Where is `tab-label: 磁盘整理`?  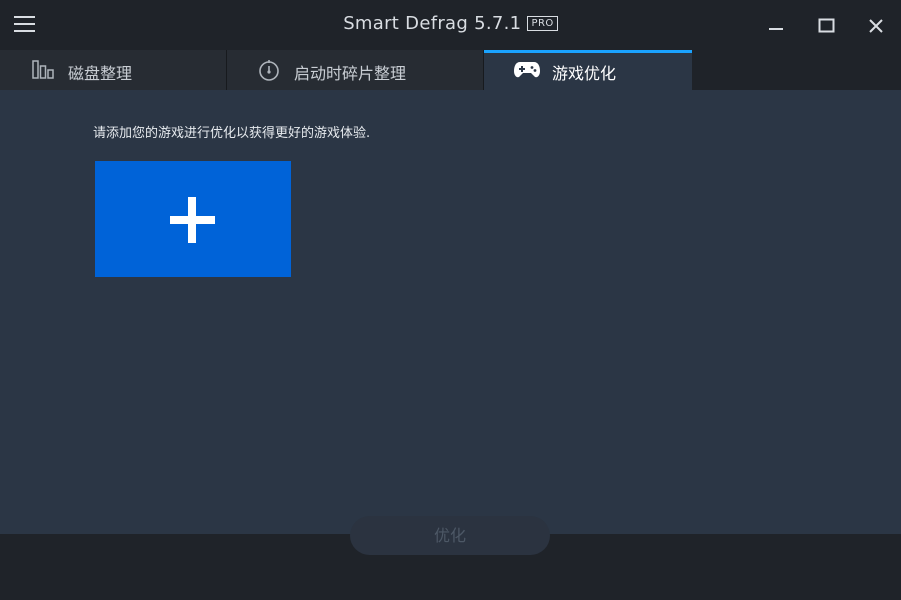 tab-label: 磁盘整理 is located at coordinates (100, 73).